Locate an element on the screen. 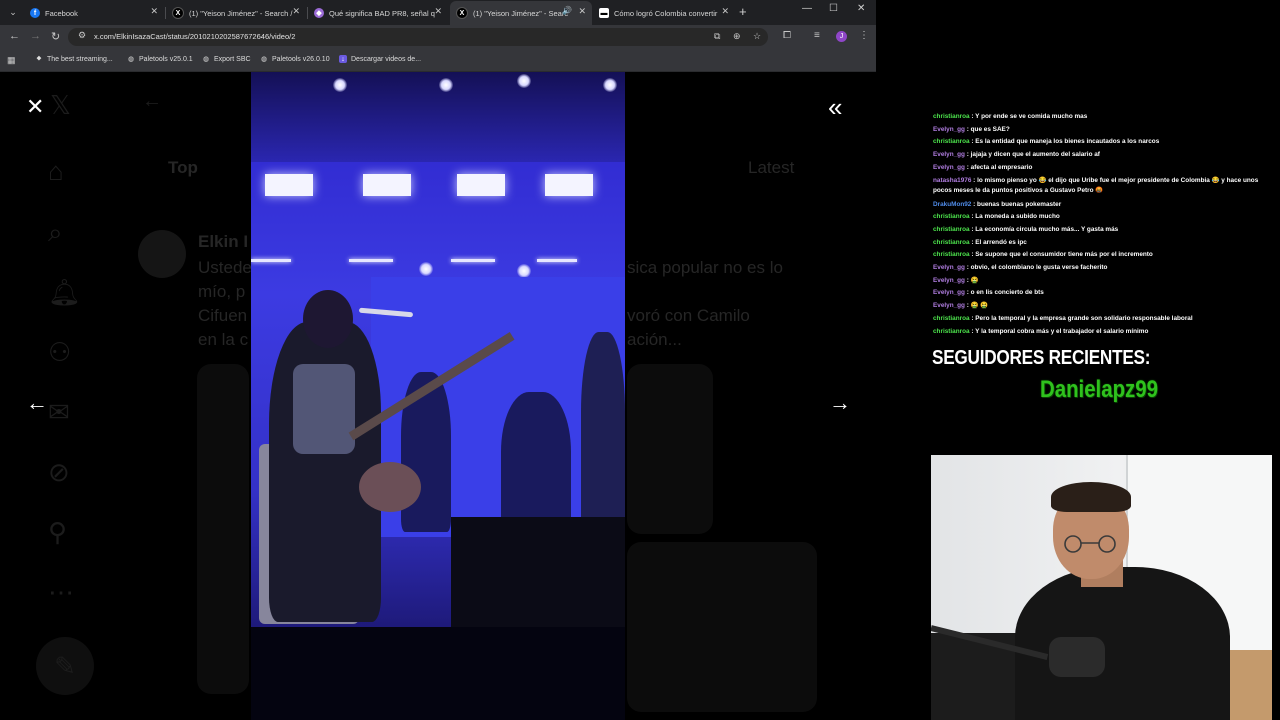 The width and height of the screenshot is (1280, 720). chat-message: Evelyn_gg : afecta al empresario is located at coordinates (983, 167).